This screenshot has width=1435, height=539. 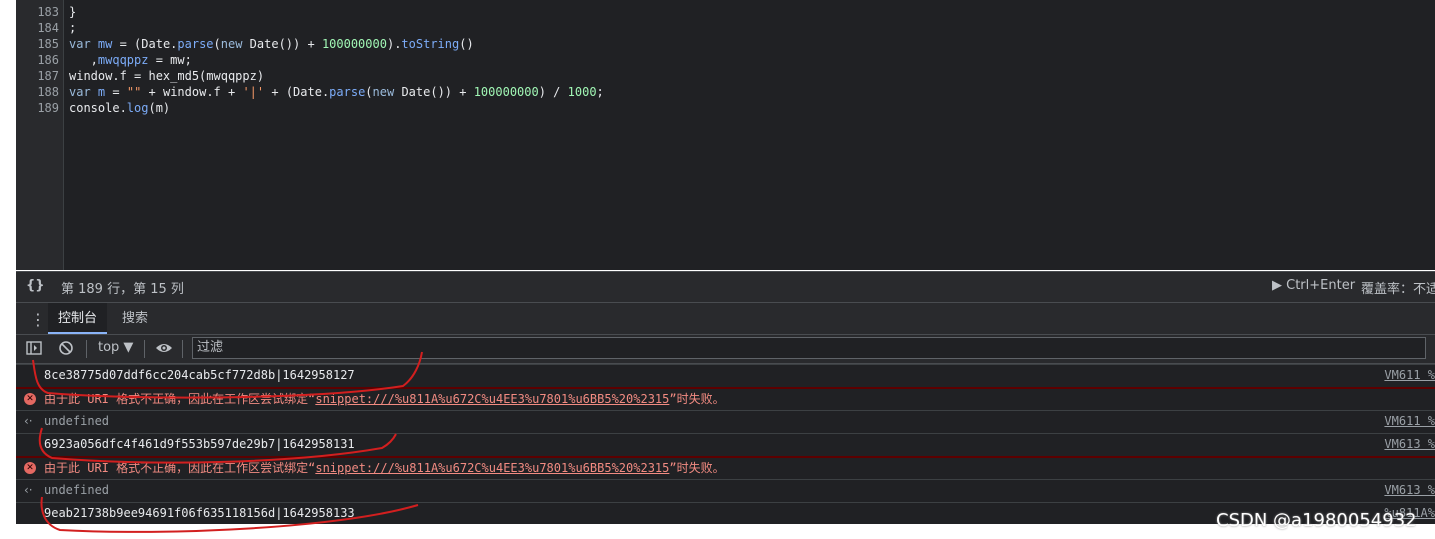 What do you see at coordinates (122, 289) in the screenshot?
I see `cursor-position: 第 189 行，第 15 列` at bounding box center [122, 289].